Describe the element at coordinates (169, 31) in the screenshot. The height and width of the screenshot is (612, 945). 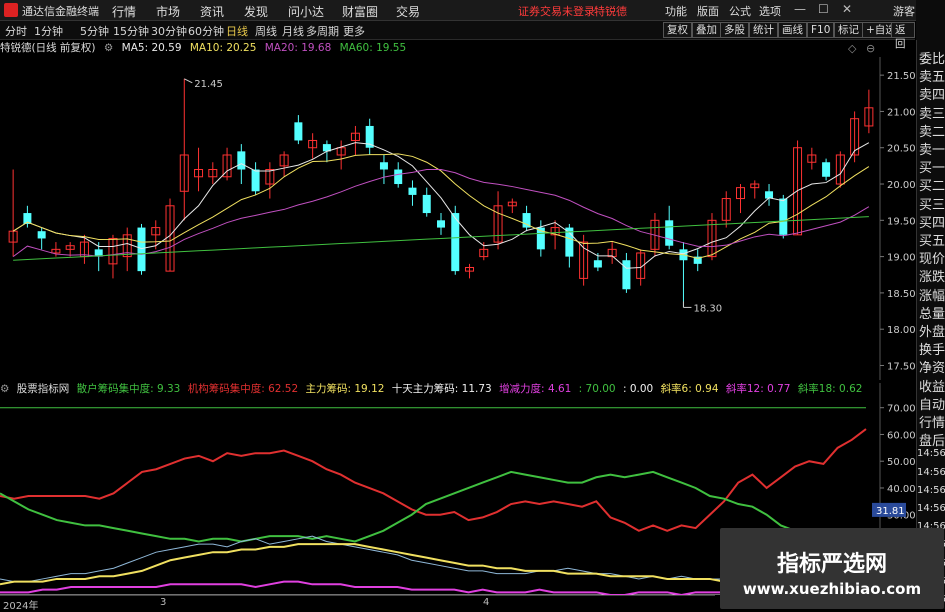
I see `tab-30min: 30分钟` at that location.